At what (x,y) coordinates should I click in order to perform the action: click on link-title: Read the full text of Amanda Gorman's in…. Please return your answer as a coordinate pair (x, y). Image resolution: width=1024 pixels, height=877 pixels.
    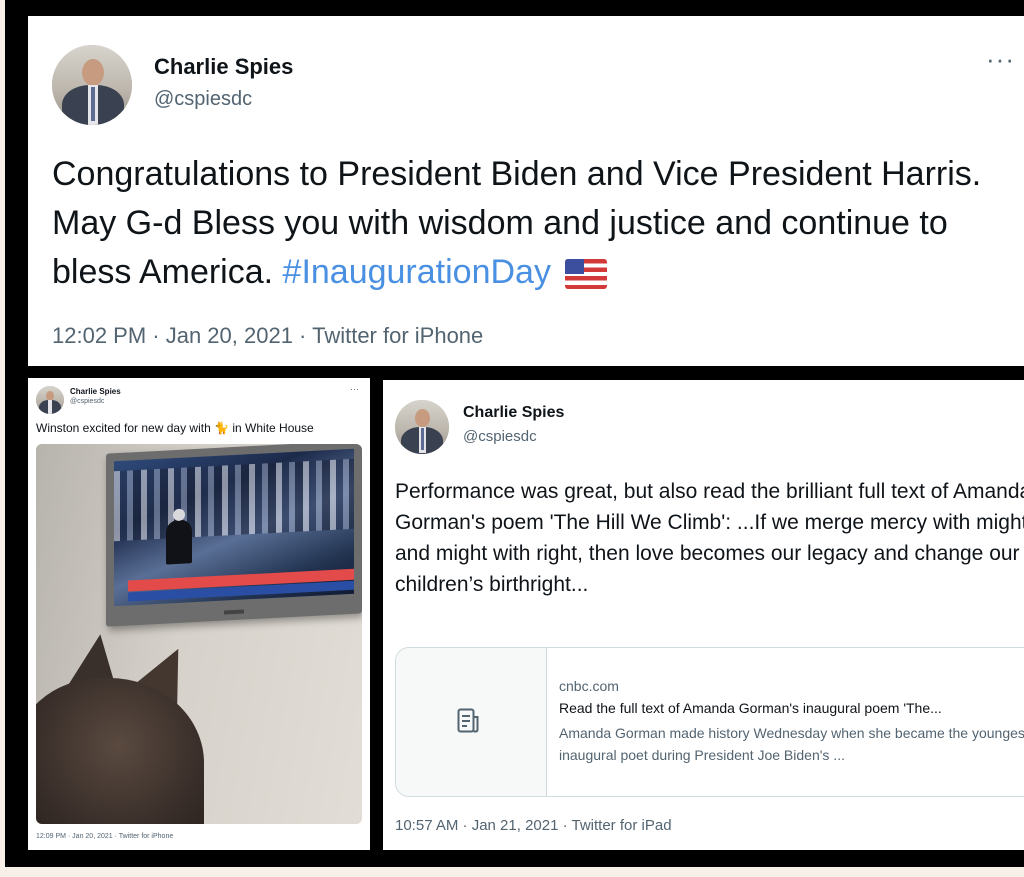
    Looking at the image, I should click on (750, 708).